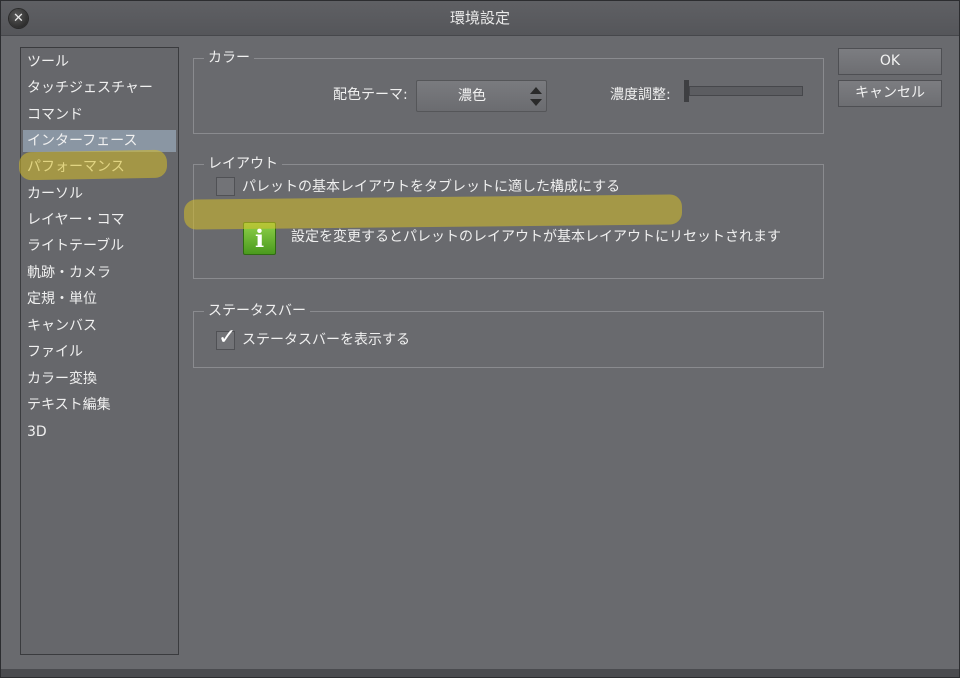 This screenshot has width=960, height=678. Describe the element at coordinates (99, 167) in the screenshot. I see `sidebar-item-performance: パフォーマンス` at that location.